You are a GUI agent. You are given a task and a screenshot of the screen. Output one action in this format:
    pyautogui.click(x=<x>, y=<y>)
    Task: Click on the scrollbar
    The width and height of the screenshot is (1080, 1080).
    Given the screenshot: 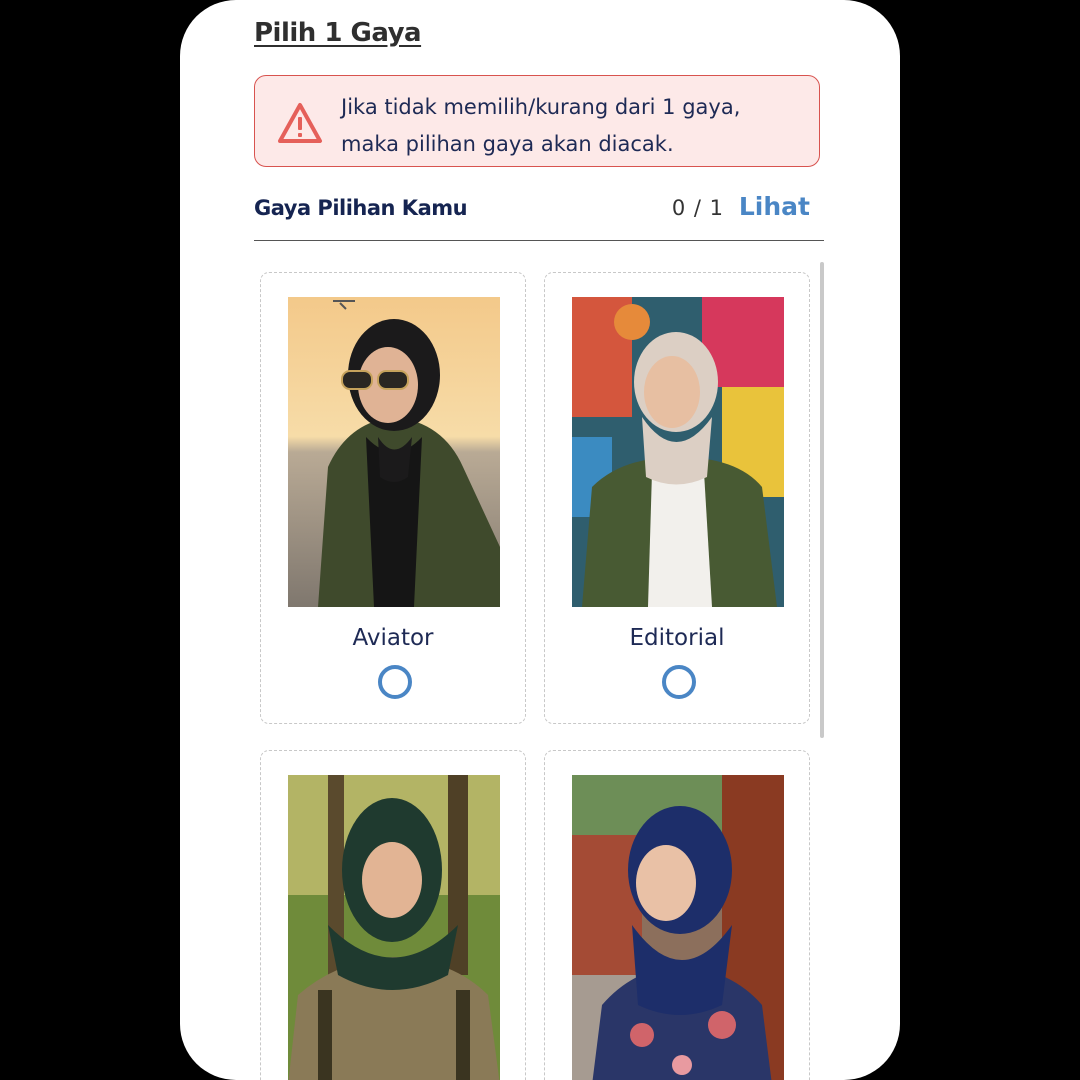 What is the action you would take?
    pyautogui.click(x=822, y=500)
    